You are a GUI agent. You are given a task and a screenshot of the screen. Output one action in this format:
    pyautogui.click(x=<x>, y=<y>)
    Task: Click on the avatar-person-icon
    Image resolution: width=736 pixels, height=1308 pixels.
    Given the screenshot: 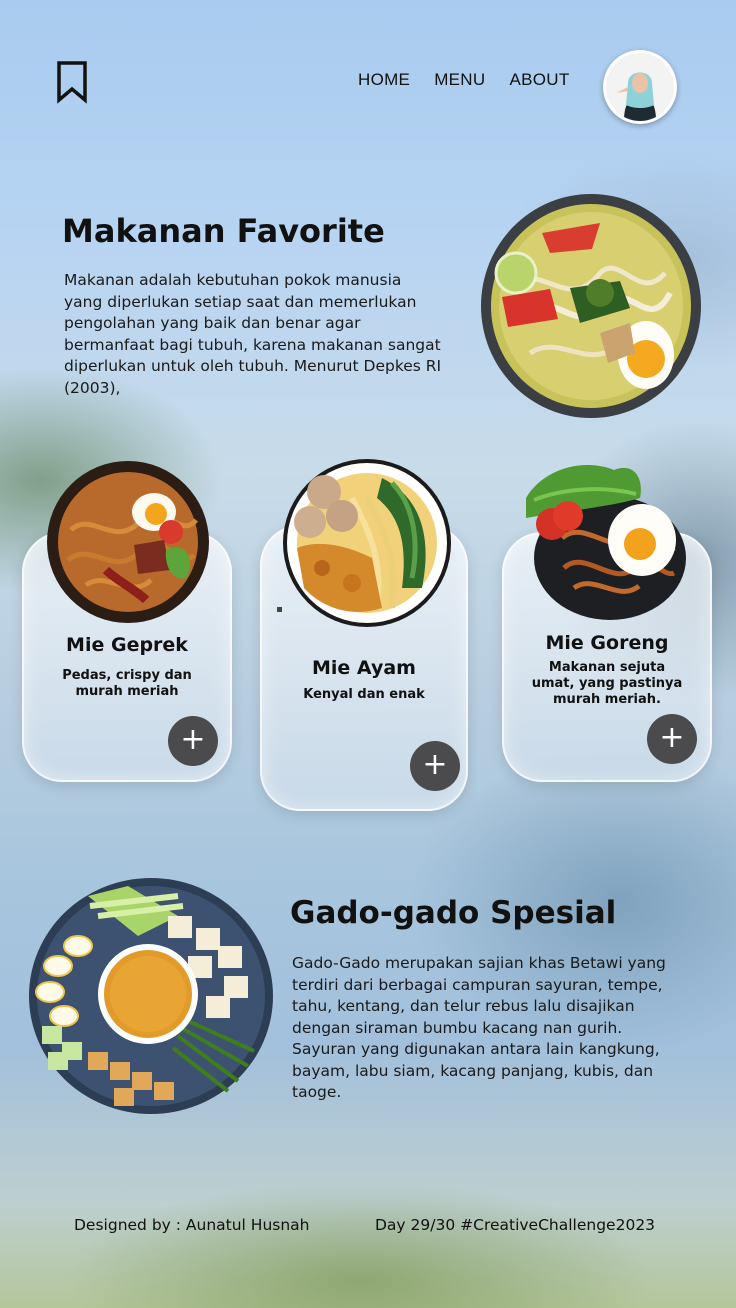 What is the action you would take?
    pyautogui.click(x=640, y=87)
    